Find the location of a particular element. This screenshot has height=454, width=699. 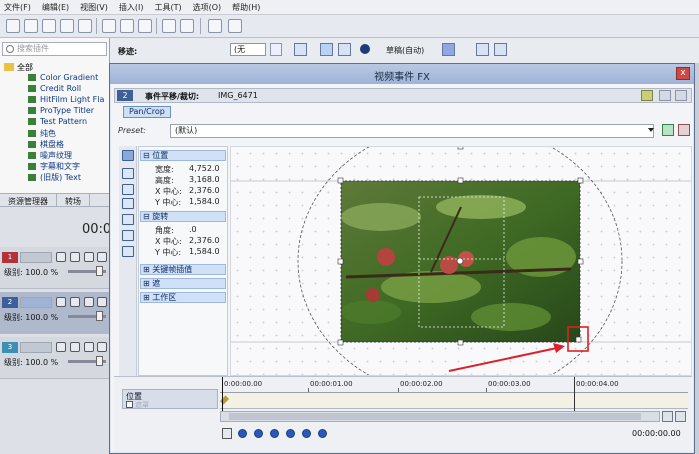

zoom-select: (无 is located at coordinates (248, 49).